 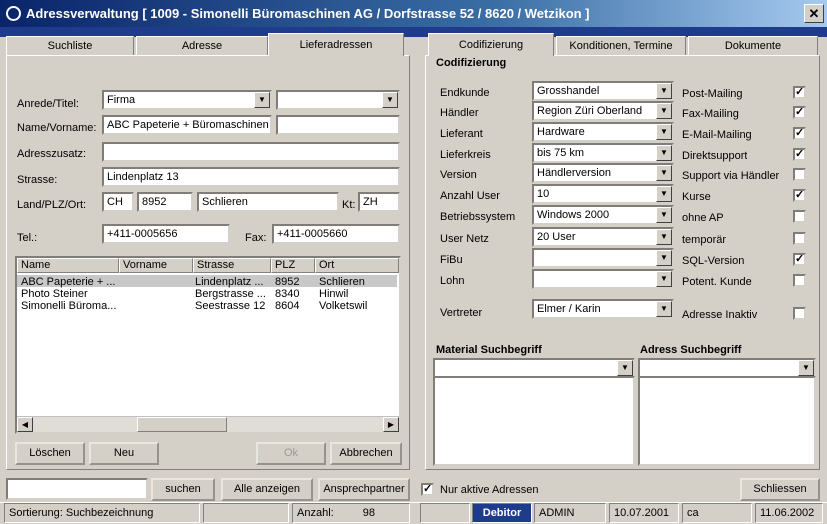 What do you see at coordinates (603, 215) in the screenshot?
I see `codif-select: Windows 2000 ▼` at bounding box center [603, 215].